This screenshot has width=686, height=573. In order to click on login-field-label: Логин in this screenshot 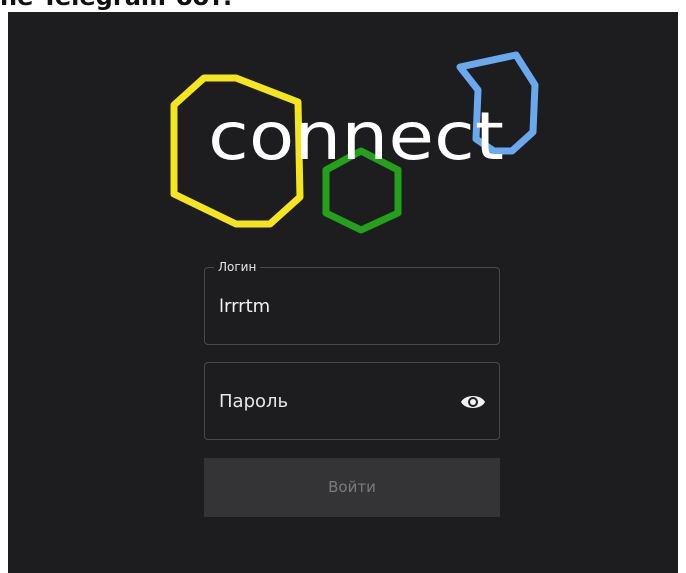, I will do `click(237, 267)`.